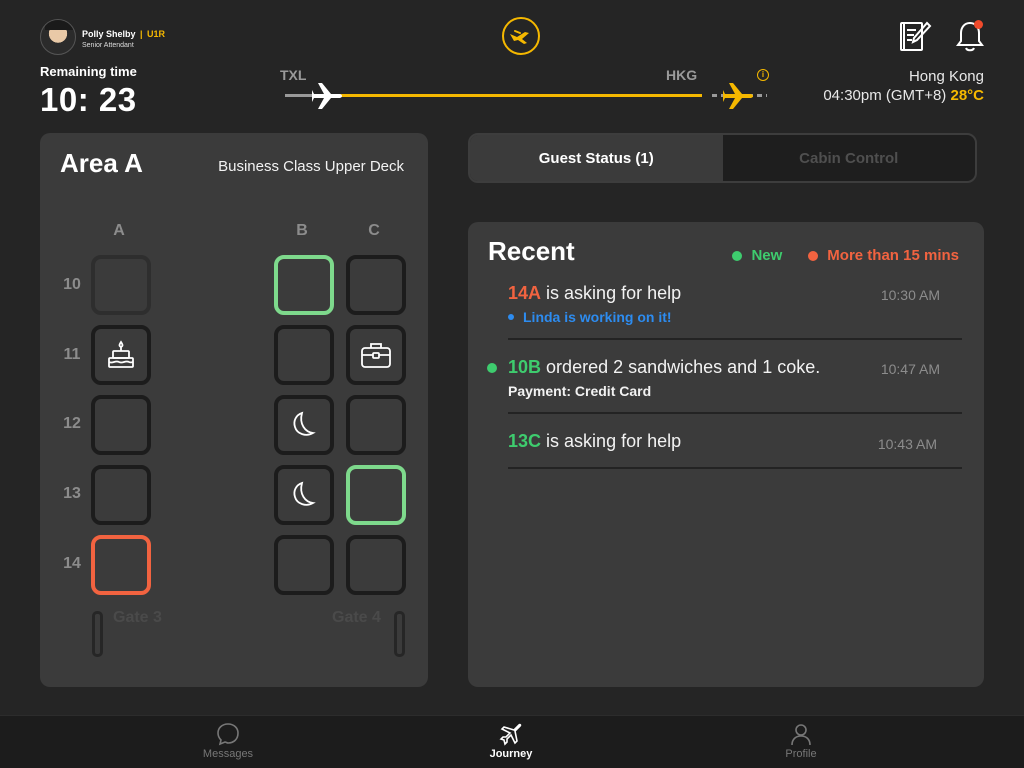 Image resolution: width=1024 pixels, height=768 pixels. Describe the element at coordinates (970, 36) in the screenshot. I see `notifications-button` at that location.